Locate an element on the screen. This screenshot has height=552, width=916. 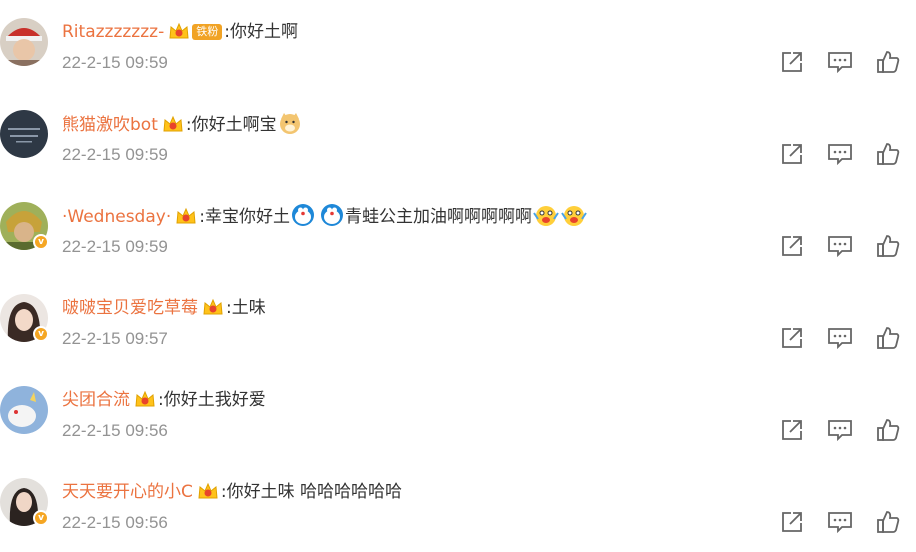
comment-line: Ritazzzzzzz- 铁粉:你好土啊 is located at coordinates (180, 32).